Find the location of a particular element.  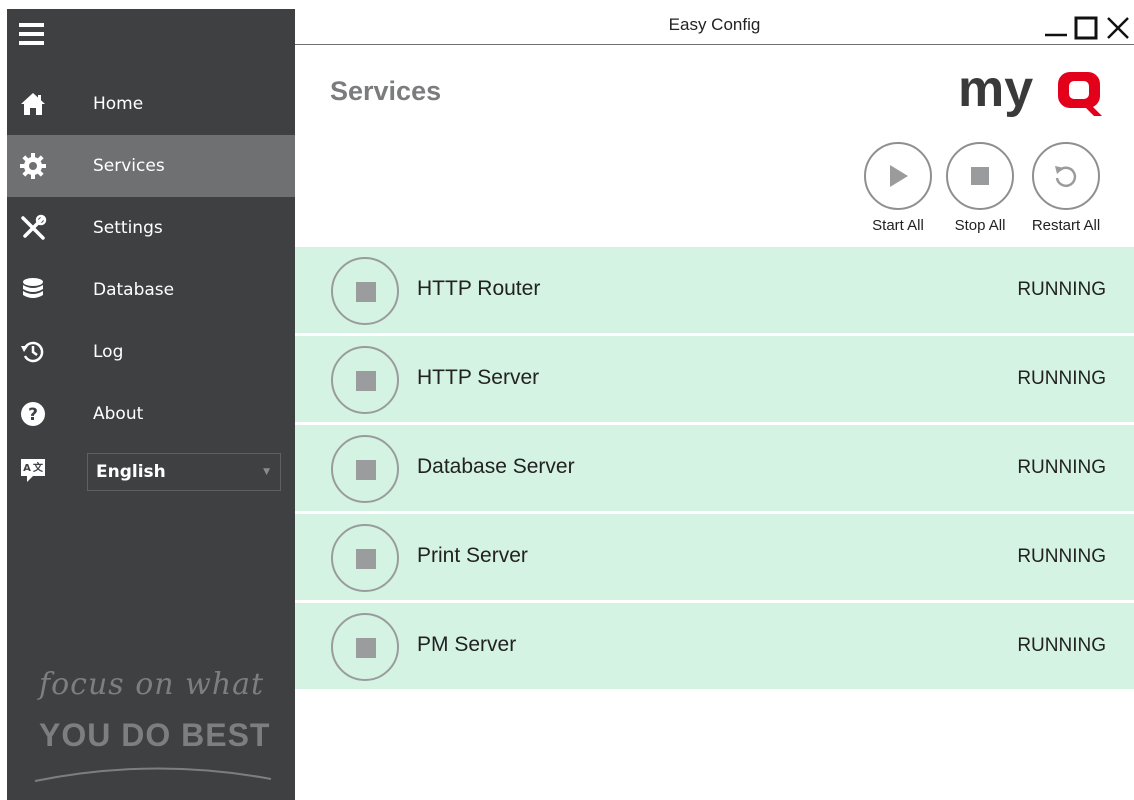

service-name: HTTP Server is located at coordinates (478, 377).